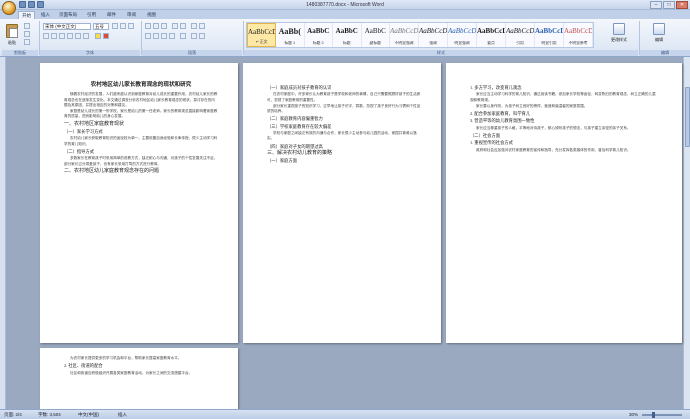 Image resolution: width=690 pixels, height=419 pixels. What do you see at coordinates (433, 43) in the screenshot?
I see `style-name: 强调` at bounding box center [433, 43].